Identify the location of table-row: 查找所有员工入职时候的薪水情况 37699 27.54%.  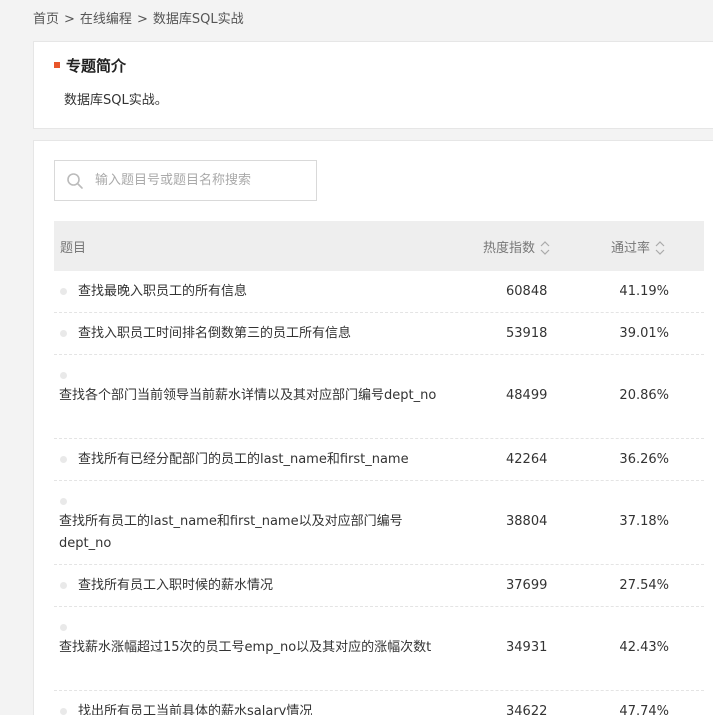
(379, 586).